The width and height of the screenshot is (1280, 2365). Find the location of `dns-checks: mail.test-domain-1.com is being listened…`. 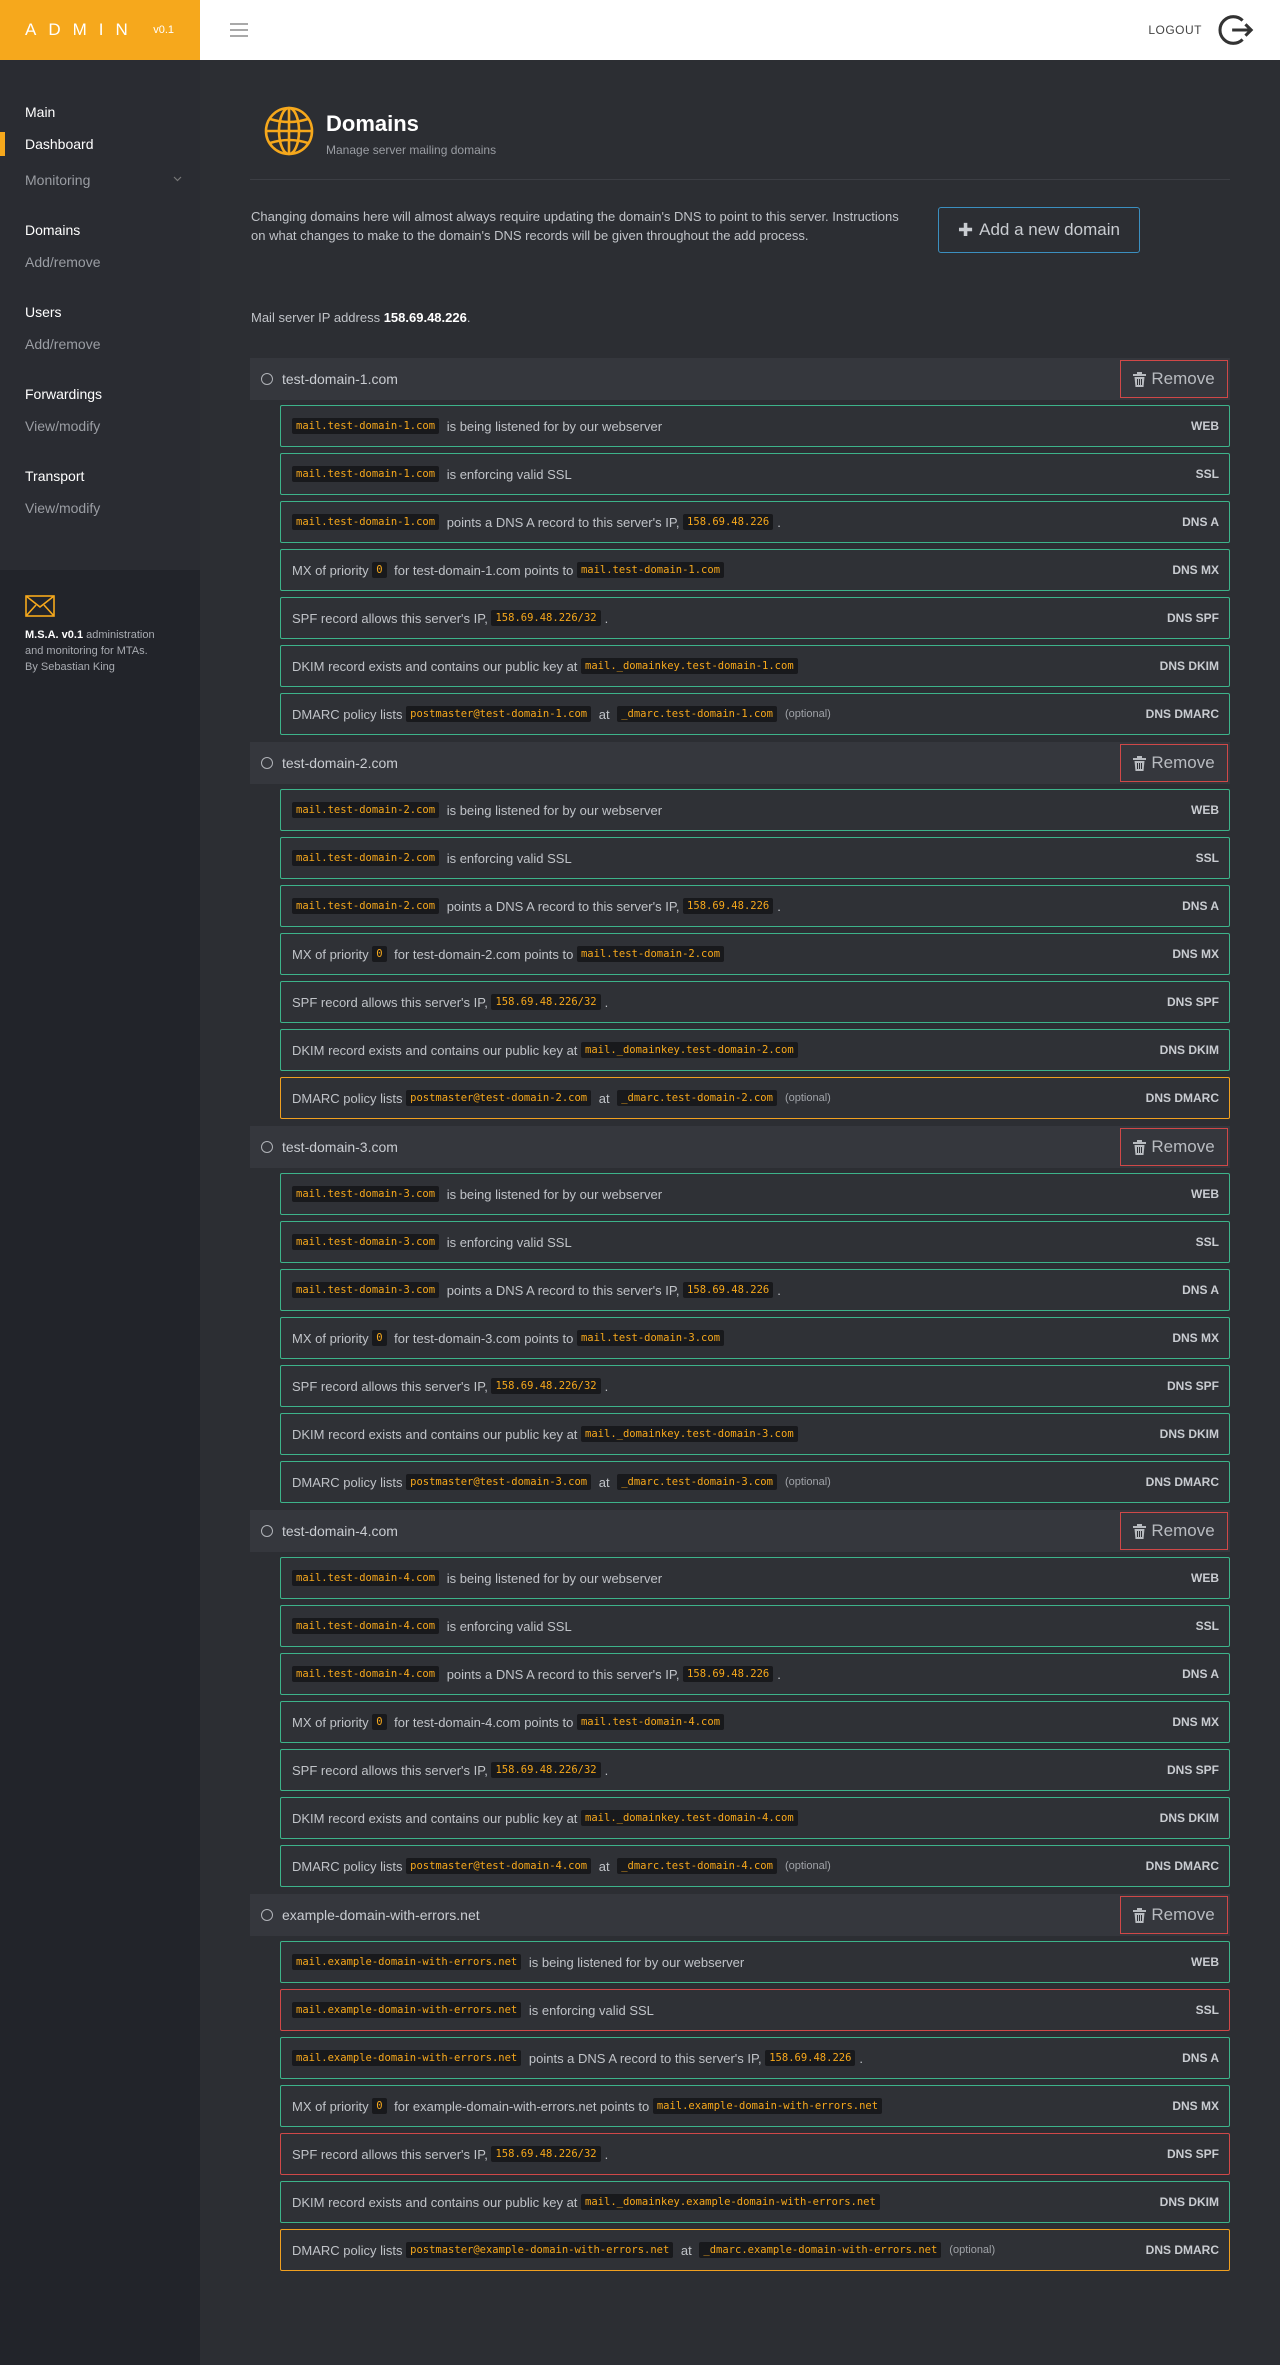

dns-checks: mail.test-domain-1.com is being listened… is located at coordinates (755, 570).